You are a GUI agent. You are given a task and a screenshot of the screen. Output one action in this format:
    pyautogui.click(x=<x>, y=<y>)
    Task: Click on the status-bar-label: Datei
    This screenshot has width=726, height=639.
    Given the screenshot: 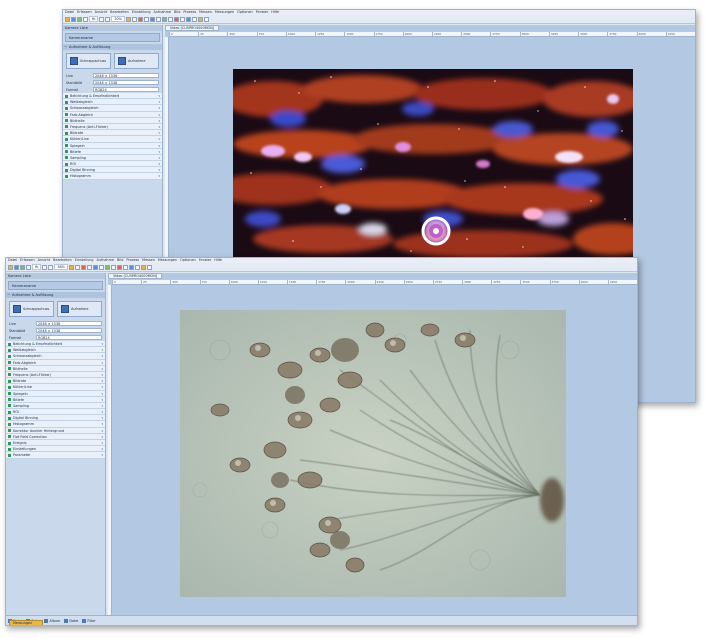 What is the action you would take?
    pyautogui.click(x=74, y=620)
    